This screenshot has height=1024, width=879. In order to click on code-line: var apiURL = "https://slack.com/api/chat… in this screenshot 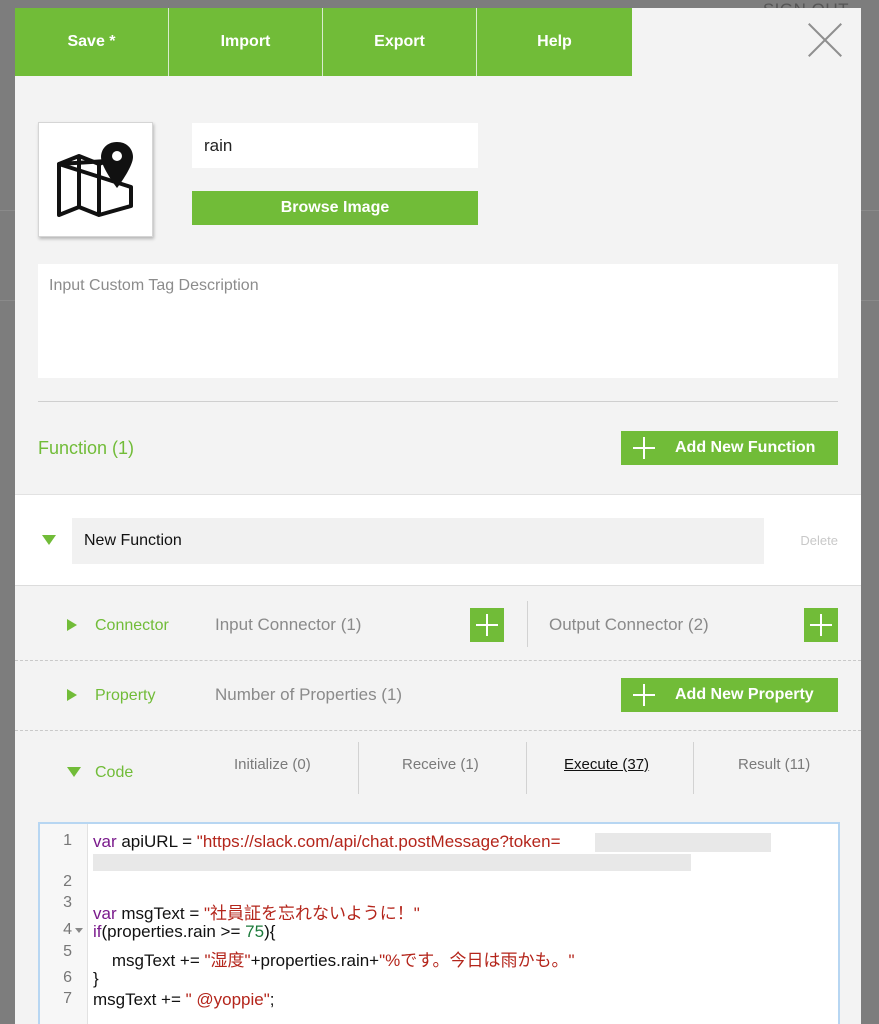, I will do `click(327, 842)`.